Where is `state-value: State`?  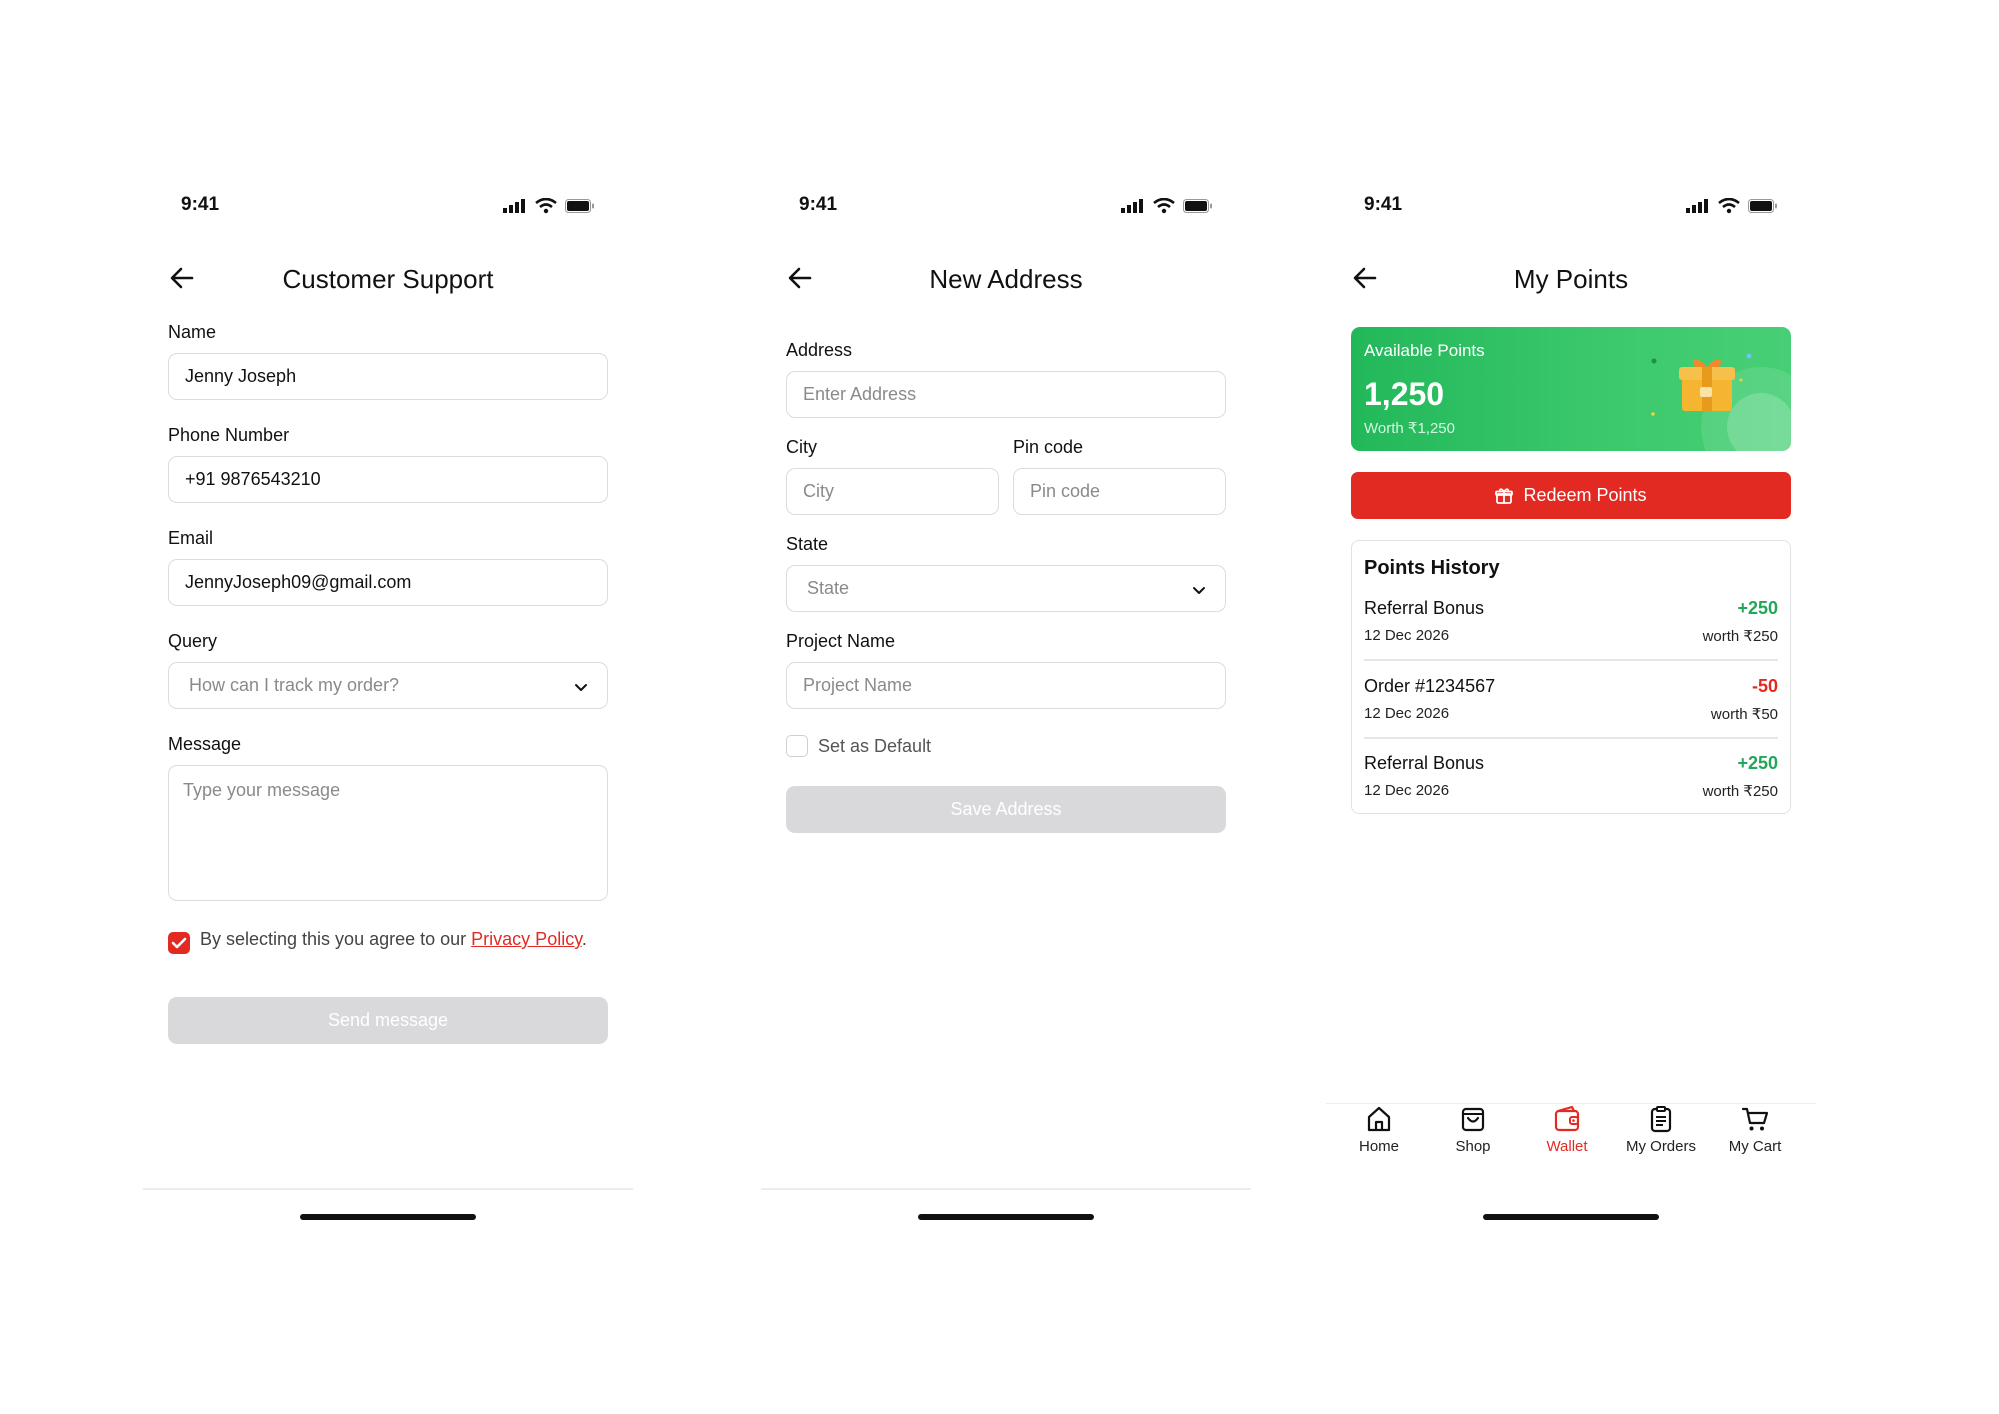
state-value: State is located at coordinates (828, 588).